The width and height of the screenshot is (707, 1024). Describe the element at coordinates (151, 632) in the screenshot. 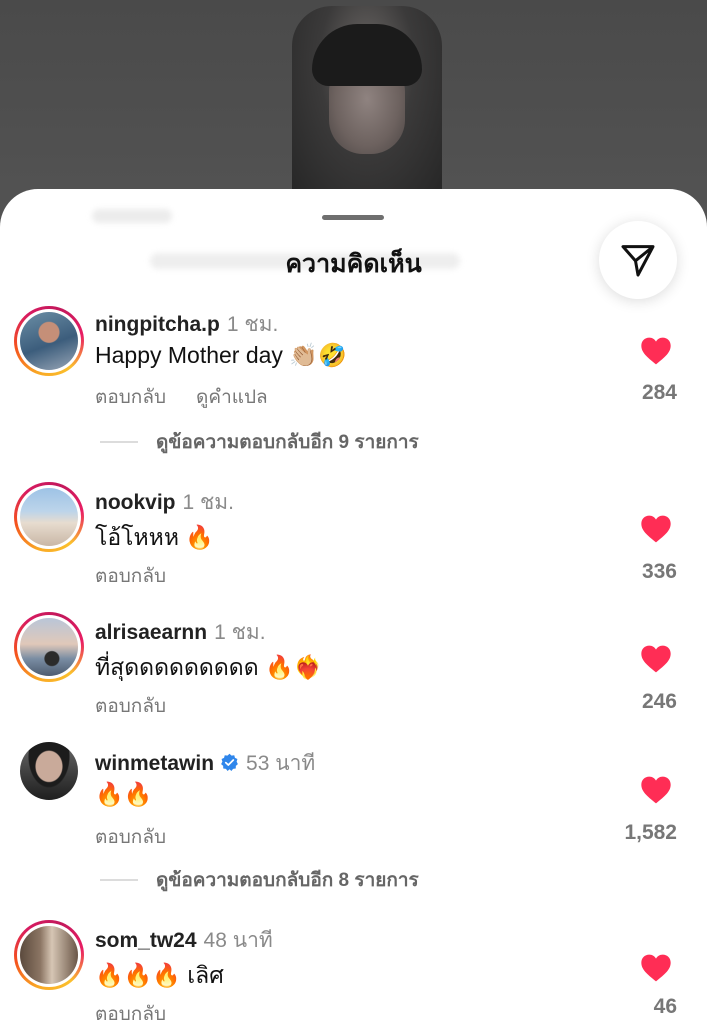

I see `comment-username: alrisaearnn` at that location.